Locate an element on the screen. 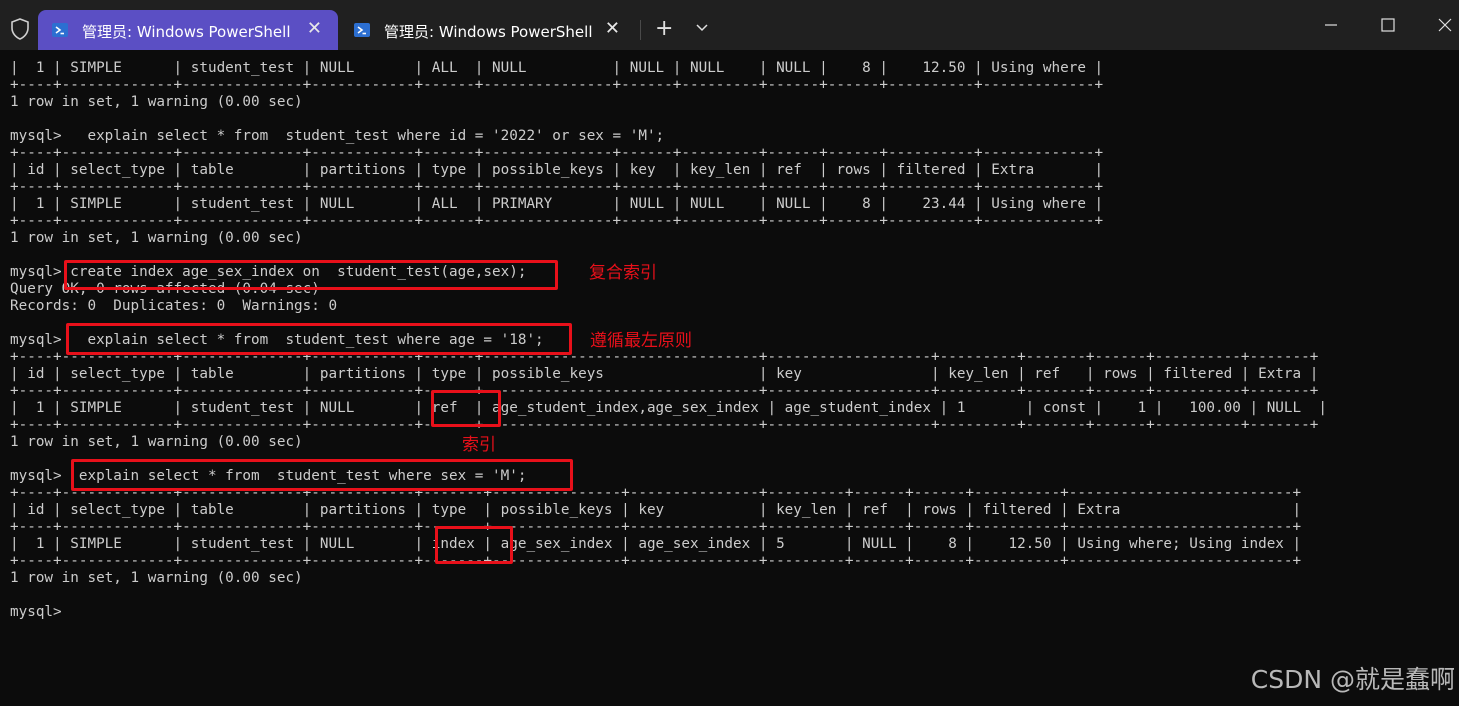 This screenshot has width=1459, height=706. highlight-type-ref is located at coordinates (466, 408).